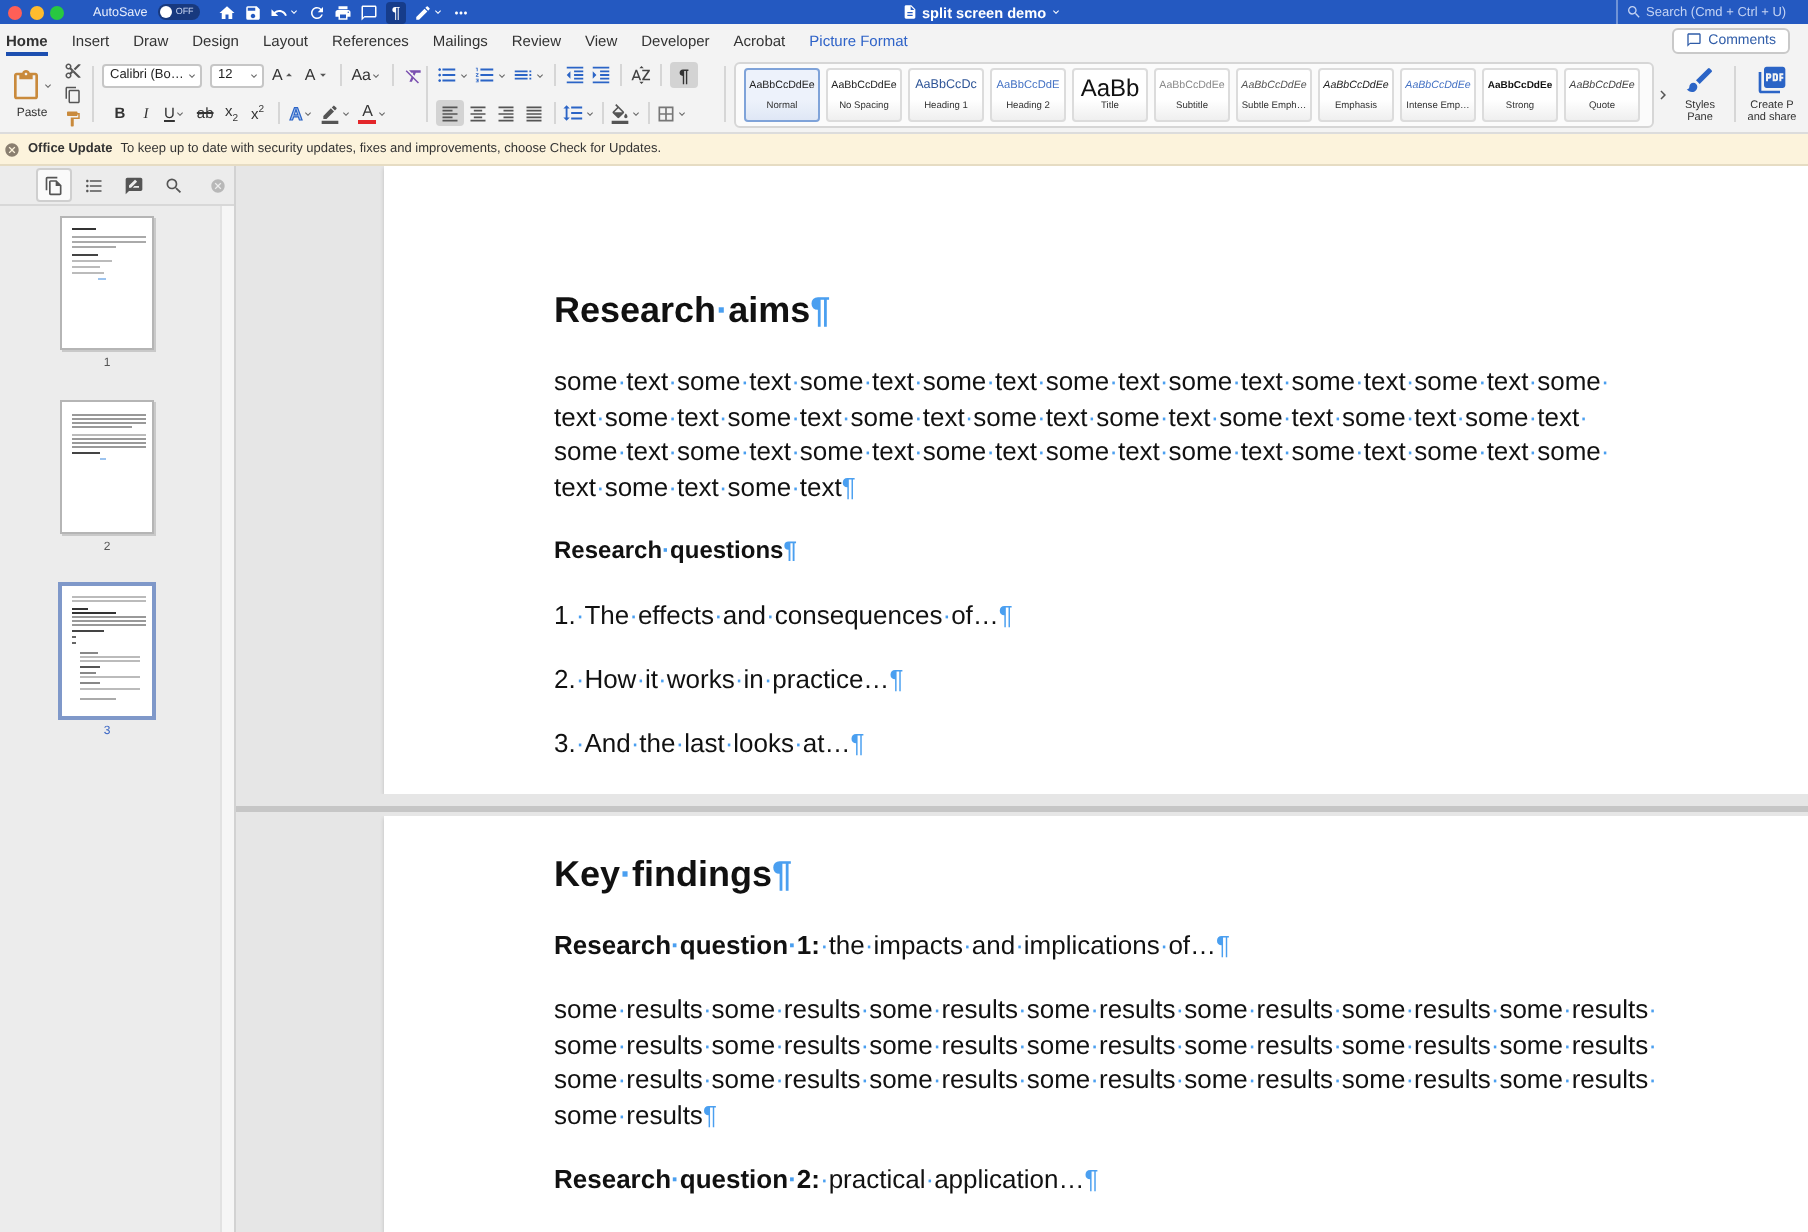 This screenshot has height=1232, width=1808. Describe the element at coordinates (684, 75) in the screenshot. I see `show-formatting-marks-button: ¶` at that location.